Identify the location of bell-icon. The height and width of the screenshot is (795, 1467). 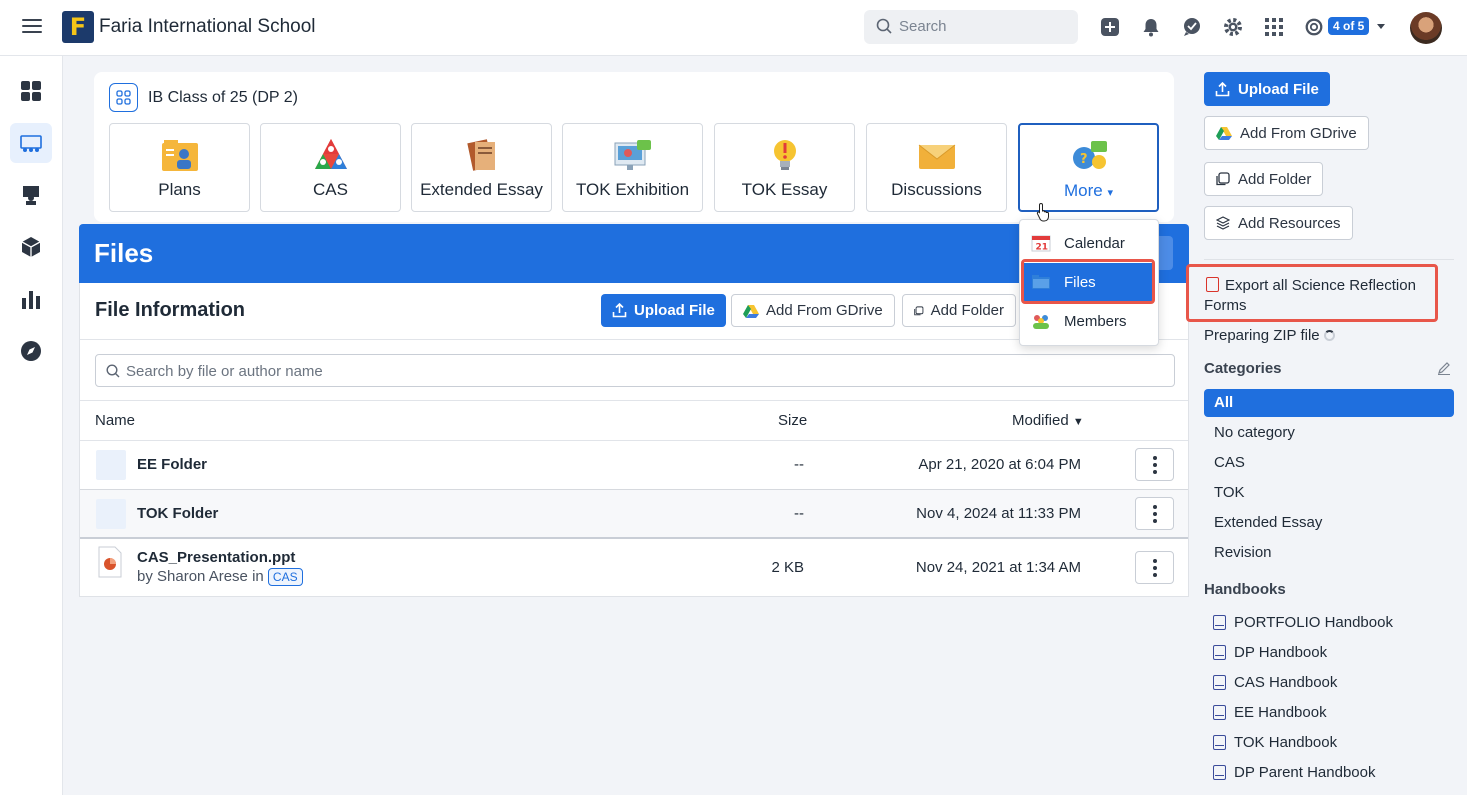
(1151, 27).